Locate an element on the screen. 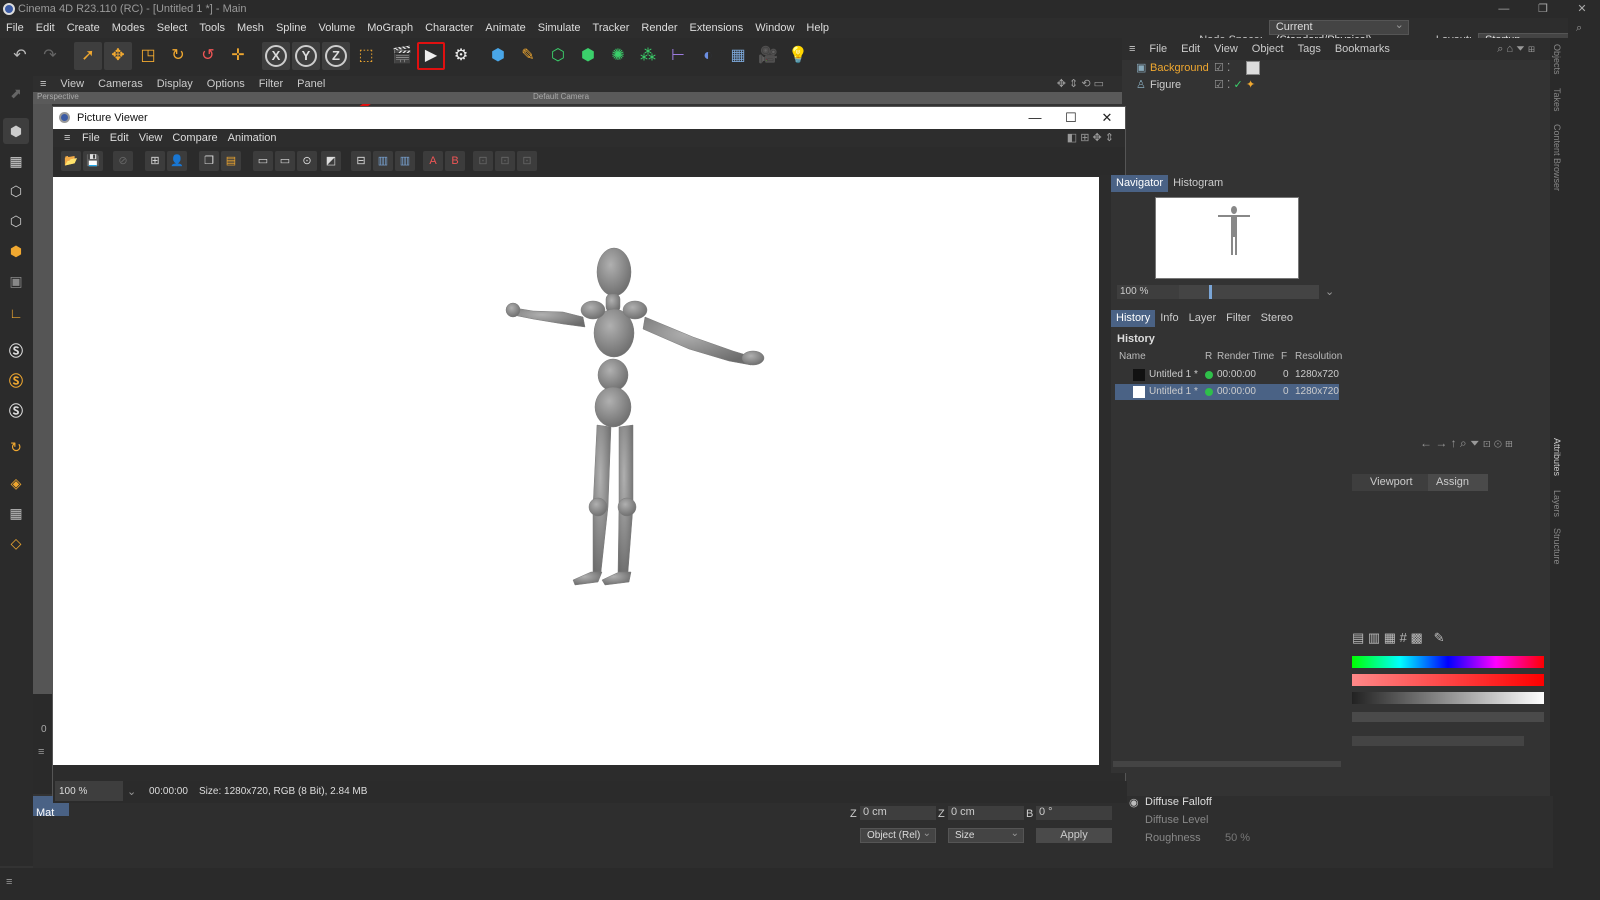  object-mode-dropdown: Object (Rel) is located at coordinates (898, 835).